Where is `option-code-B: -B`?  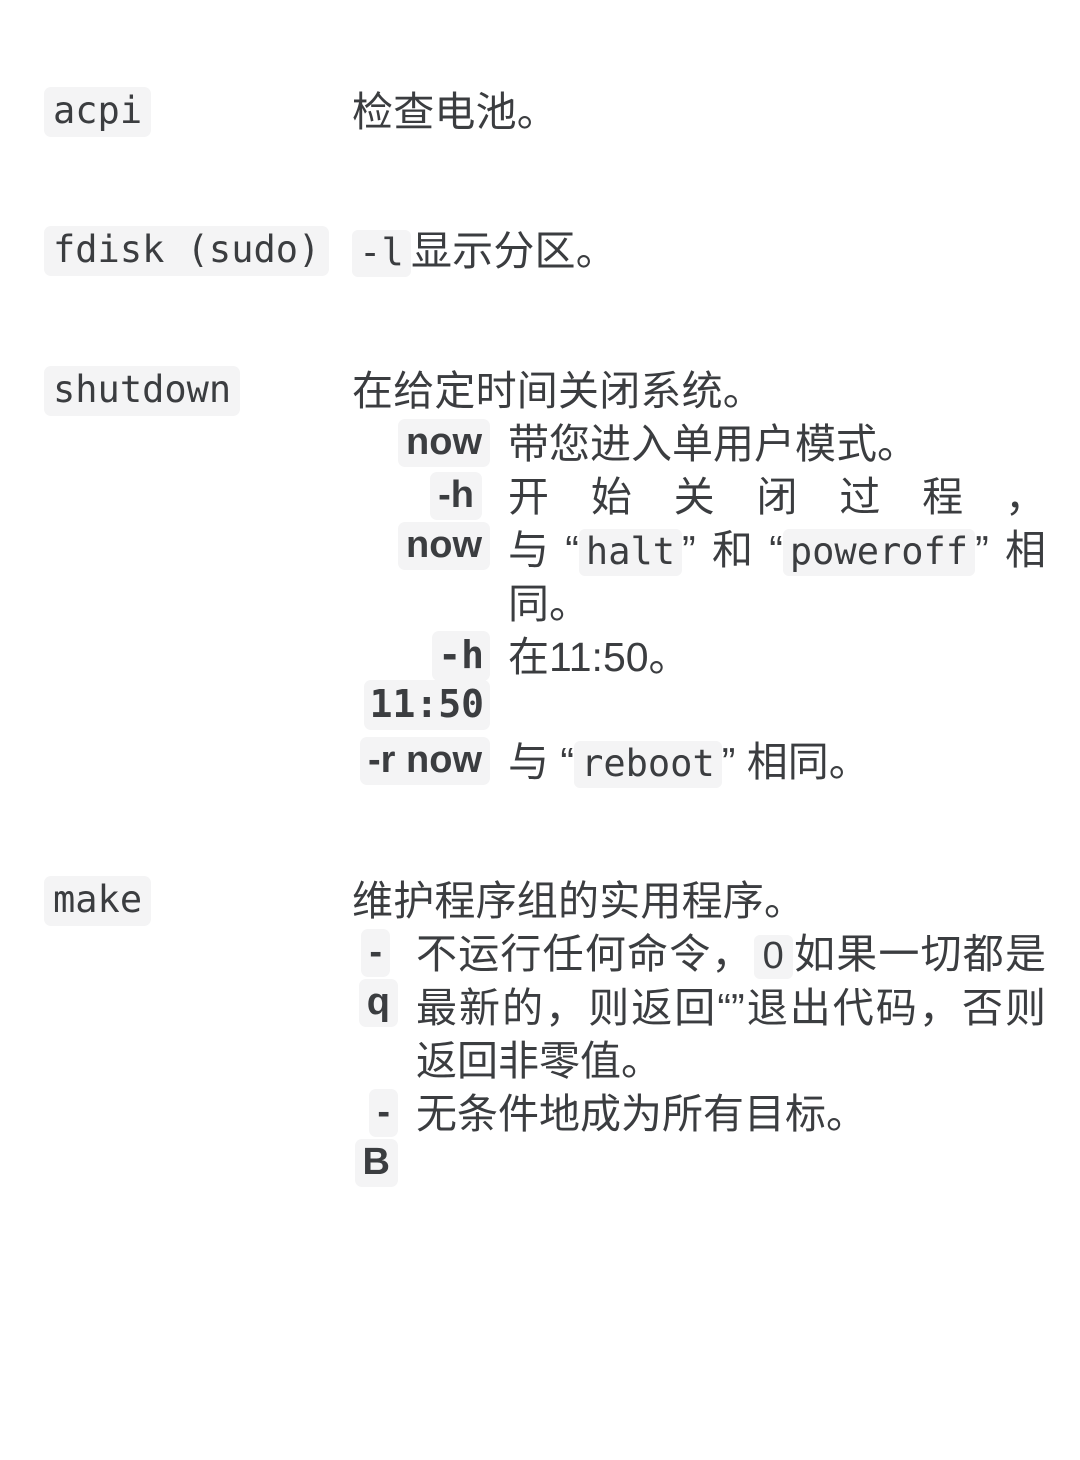 option-code-B: -B is located at coordinates (376, 1138).